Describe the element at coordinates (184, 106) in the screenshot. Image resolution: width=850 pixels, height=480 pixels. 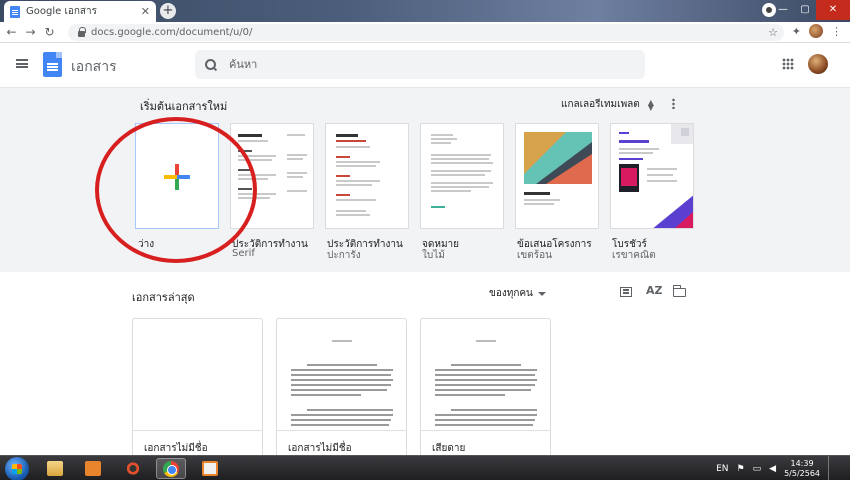
I see `template-heading: เริ่มต้นเอกสารใหม่` at that location.